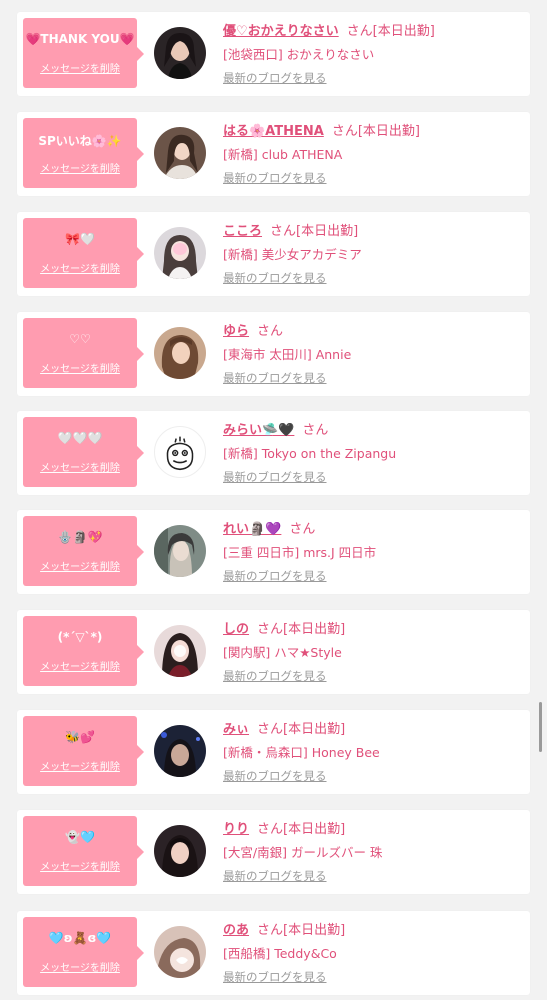  What do you see at coordinates (236, 729) in the screenshot?
I see `cast-name-link: みぃ` at bounding box center [236, 729].